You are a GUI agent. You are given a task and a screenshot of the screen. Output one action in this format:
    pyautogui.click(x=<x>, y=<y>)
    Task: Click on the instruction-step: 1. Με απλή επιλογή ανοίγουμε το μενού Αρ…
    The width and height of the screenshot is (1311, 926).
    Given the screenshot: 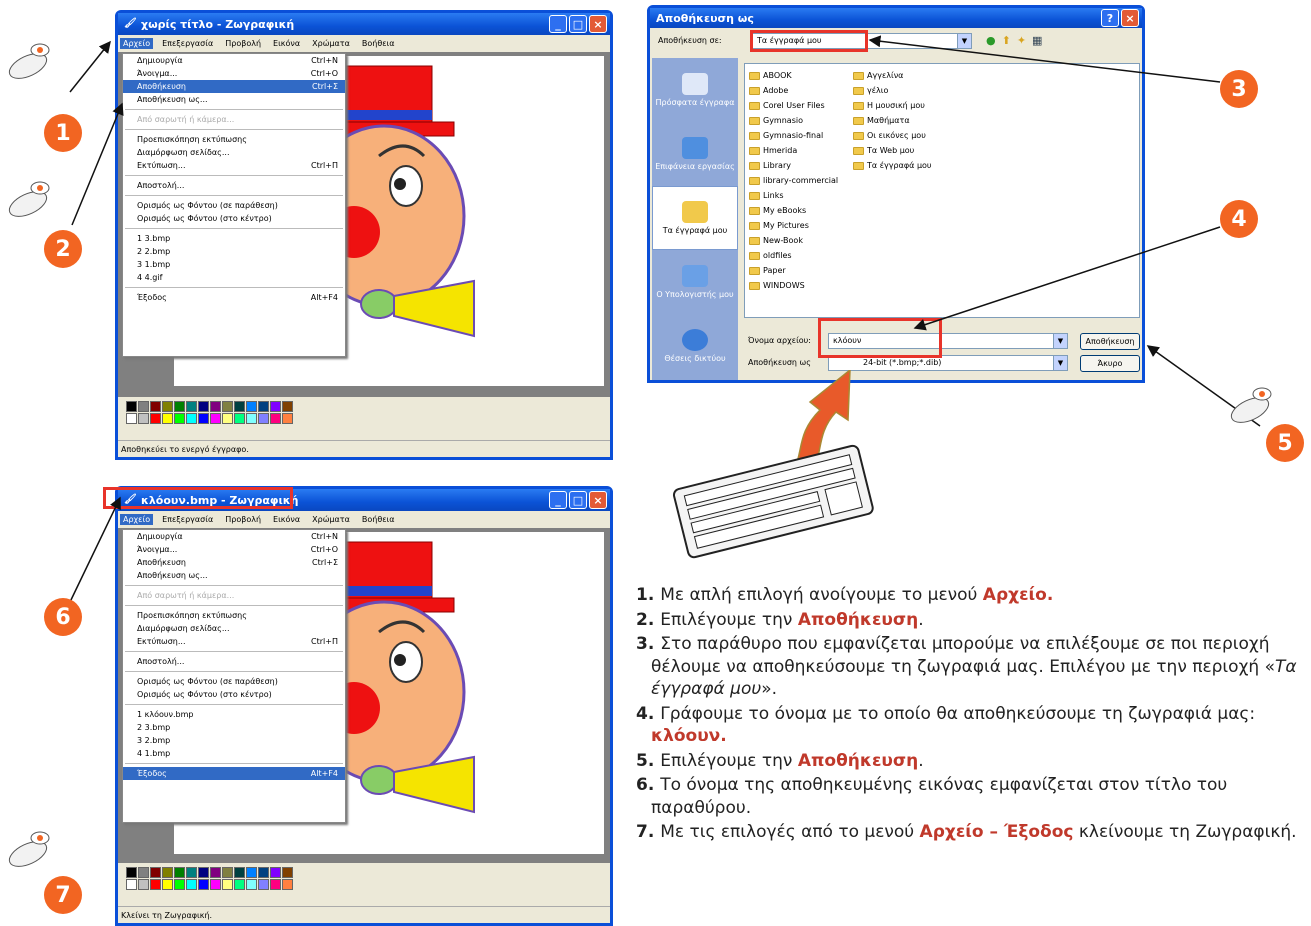 What is the action you would take?
    pyautogui.click(x=973, y=595)
    